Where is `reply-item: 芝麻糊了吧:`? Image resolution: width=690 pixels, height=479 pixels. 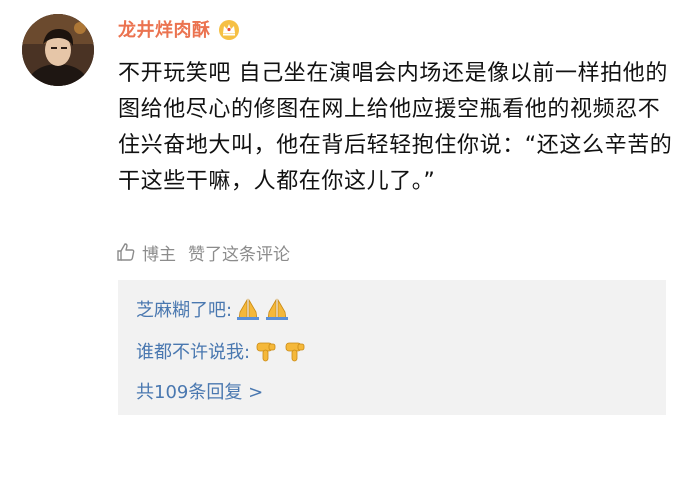 reply-item: 芝麻糊了吧: is located at coordinates (213, 309).